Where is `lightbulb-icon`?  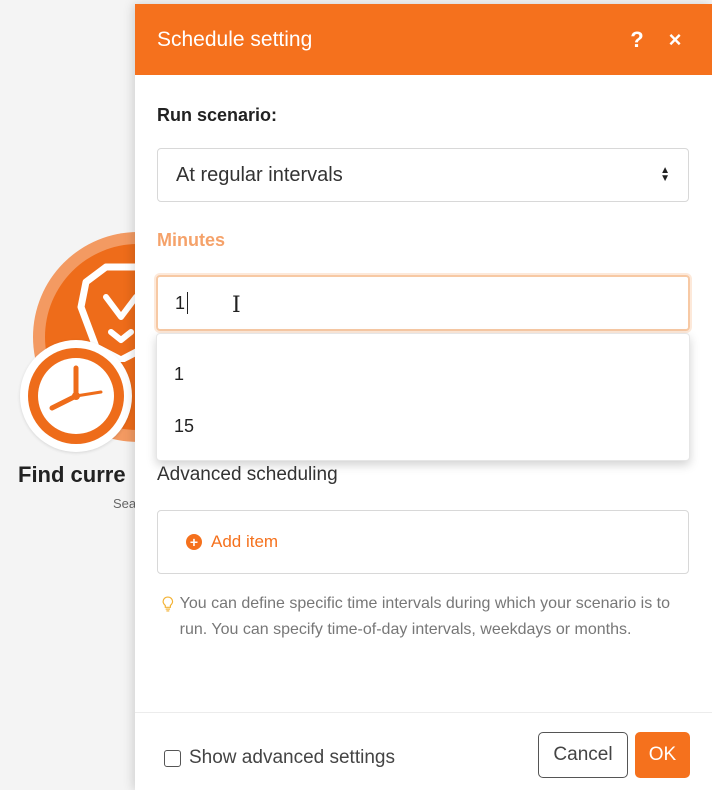
lightbulb-icon is located at coordinates (168, 604).